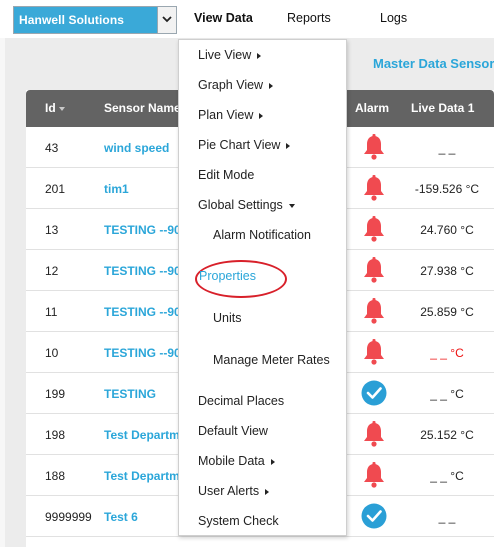  I want to click on top-bar: Hanwell Solutions View Data Reports Logs, so click(247, 19).